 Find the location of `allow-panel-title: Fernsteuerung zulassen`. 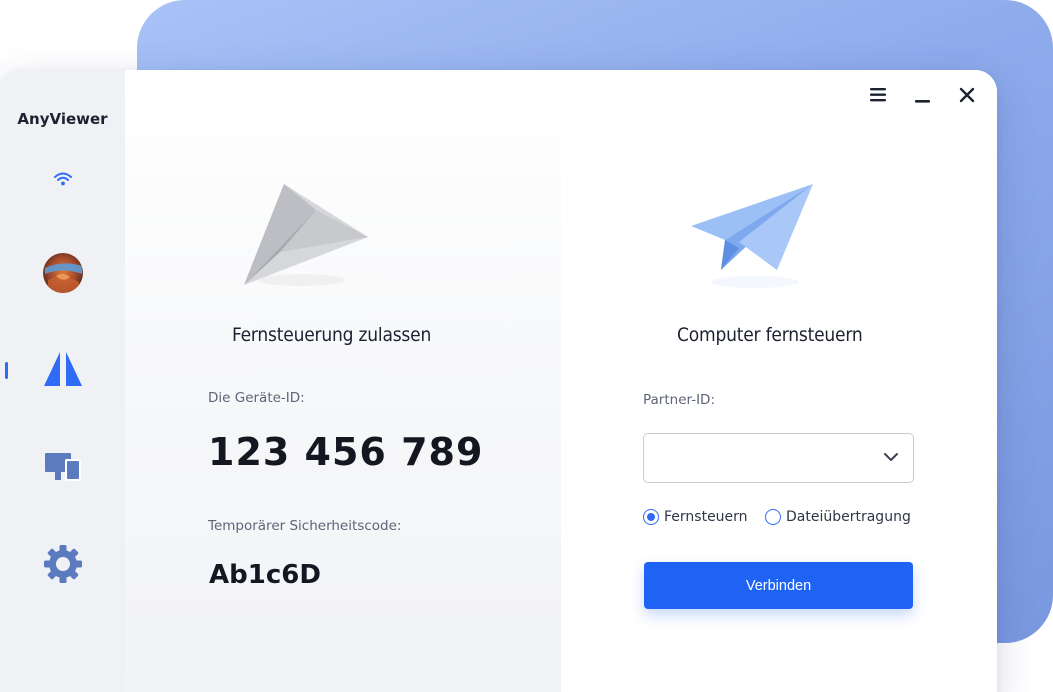

allow-panel-title: Fernsteuerung zulassen is located at coordinates (332, 335).